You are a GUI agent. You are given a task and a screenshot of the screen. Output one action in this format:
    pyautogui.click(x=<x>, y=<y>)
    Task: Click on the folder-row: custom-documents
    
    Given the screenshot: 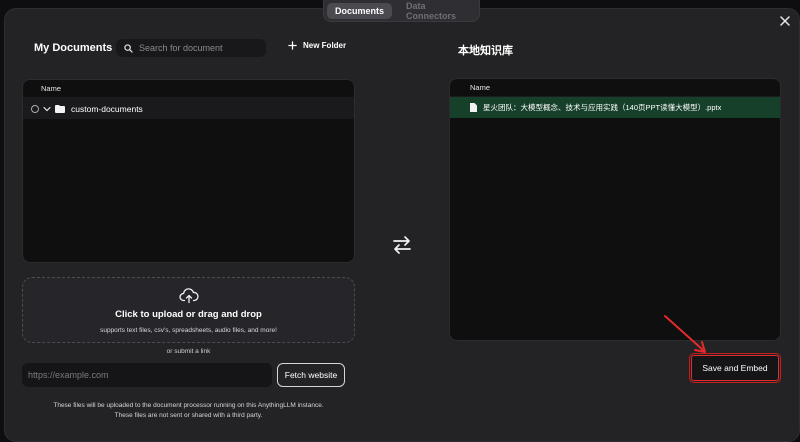 What is the action you would take?
    pyautogui.click(x=188, y=108)
    